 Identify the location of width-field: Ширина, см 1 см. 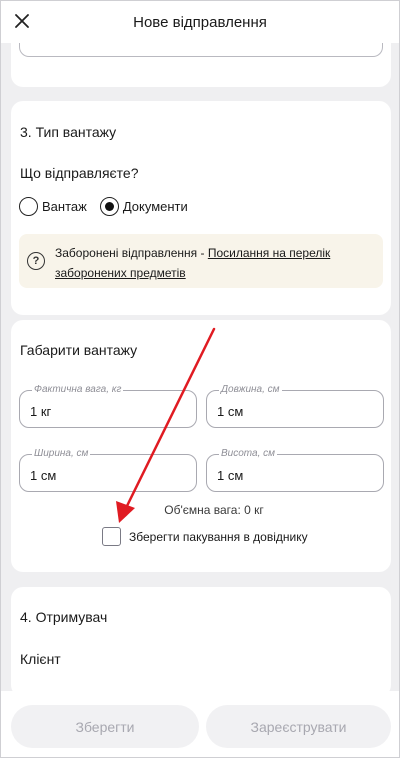
(108, 470).